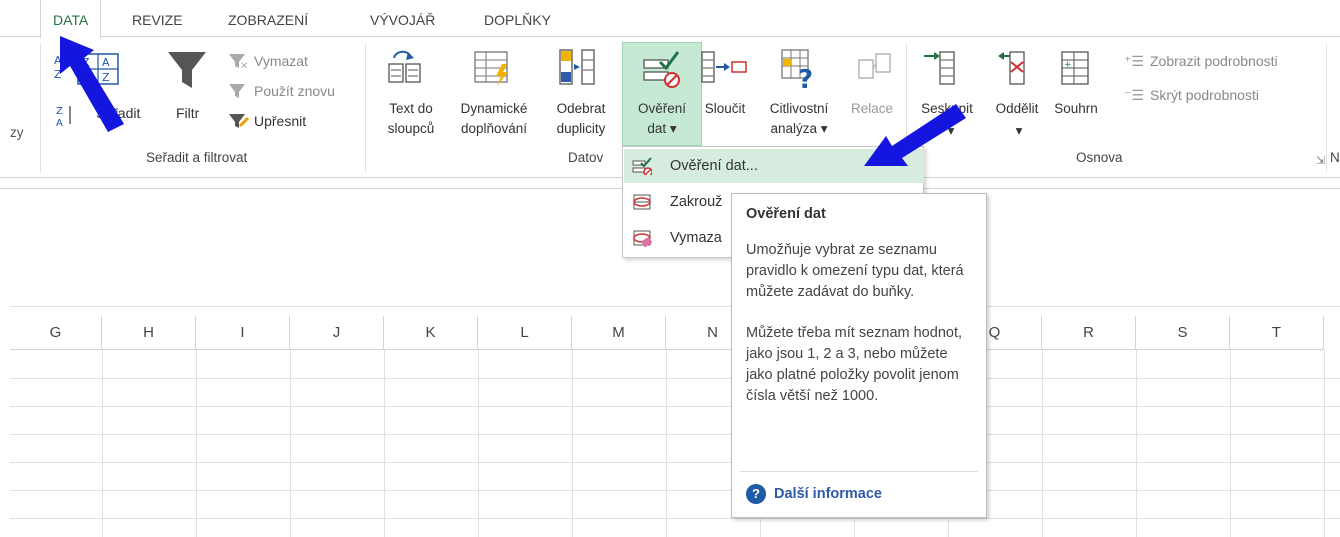 This screenshot has height=537, width=1340. Describe the element at coordinates (243, 333) in the screenshot. I see `column-header-i: I` at that location.